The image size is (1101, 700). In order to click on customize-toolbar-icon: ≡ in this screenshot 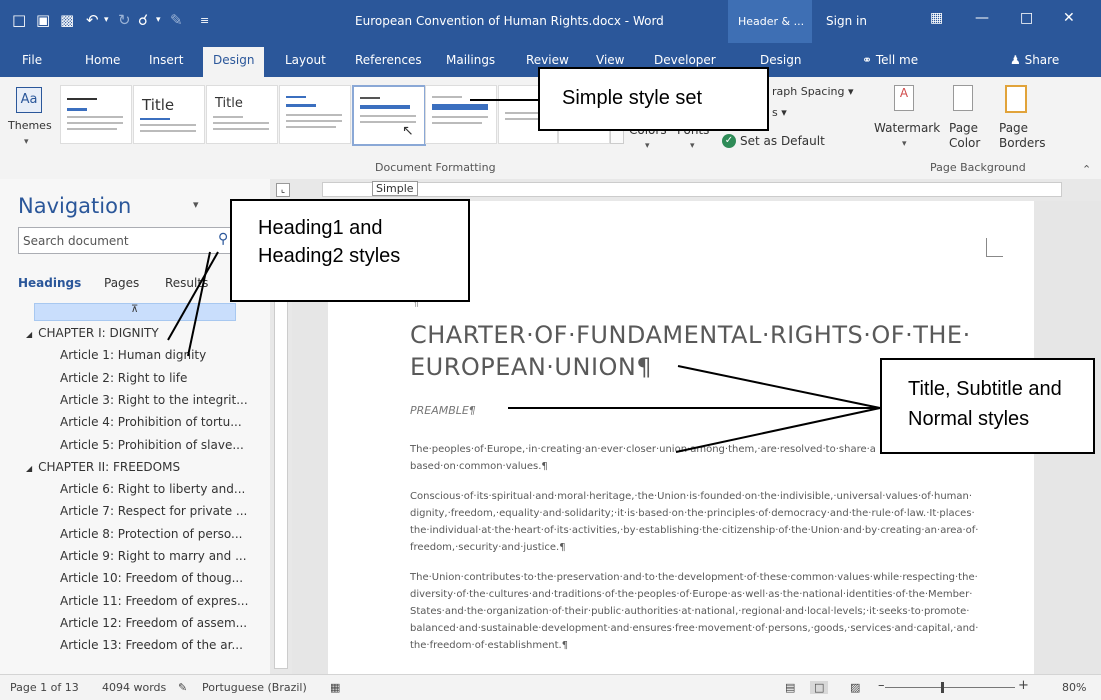, I will do `click(204, 20)`.